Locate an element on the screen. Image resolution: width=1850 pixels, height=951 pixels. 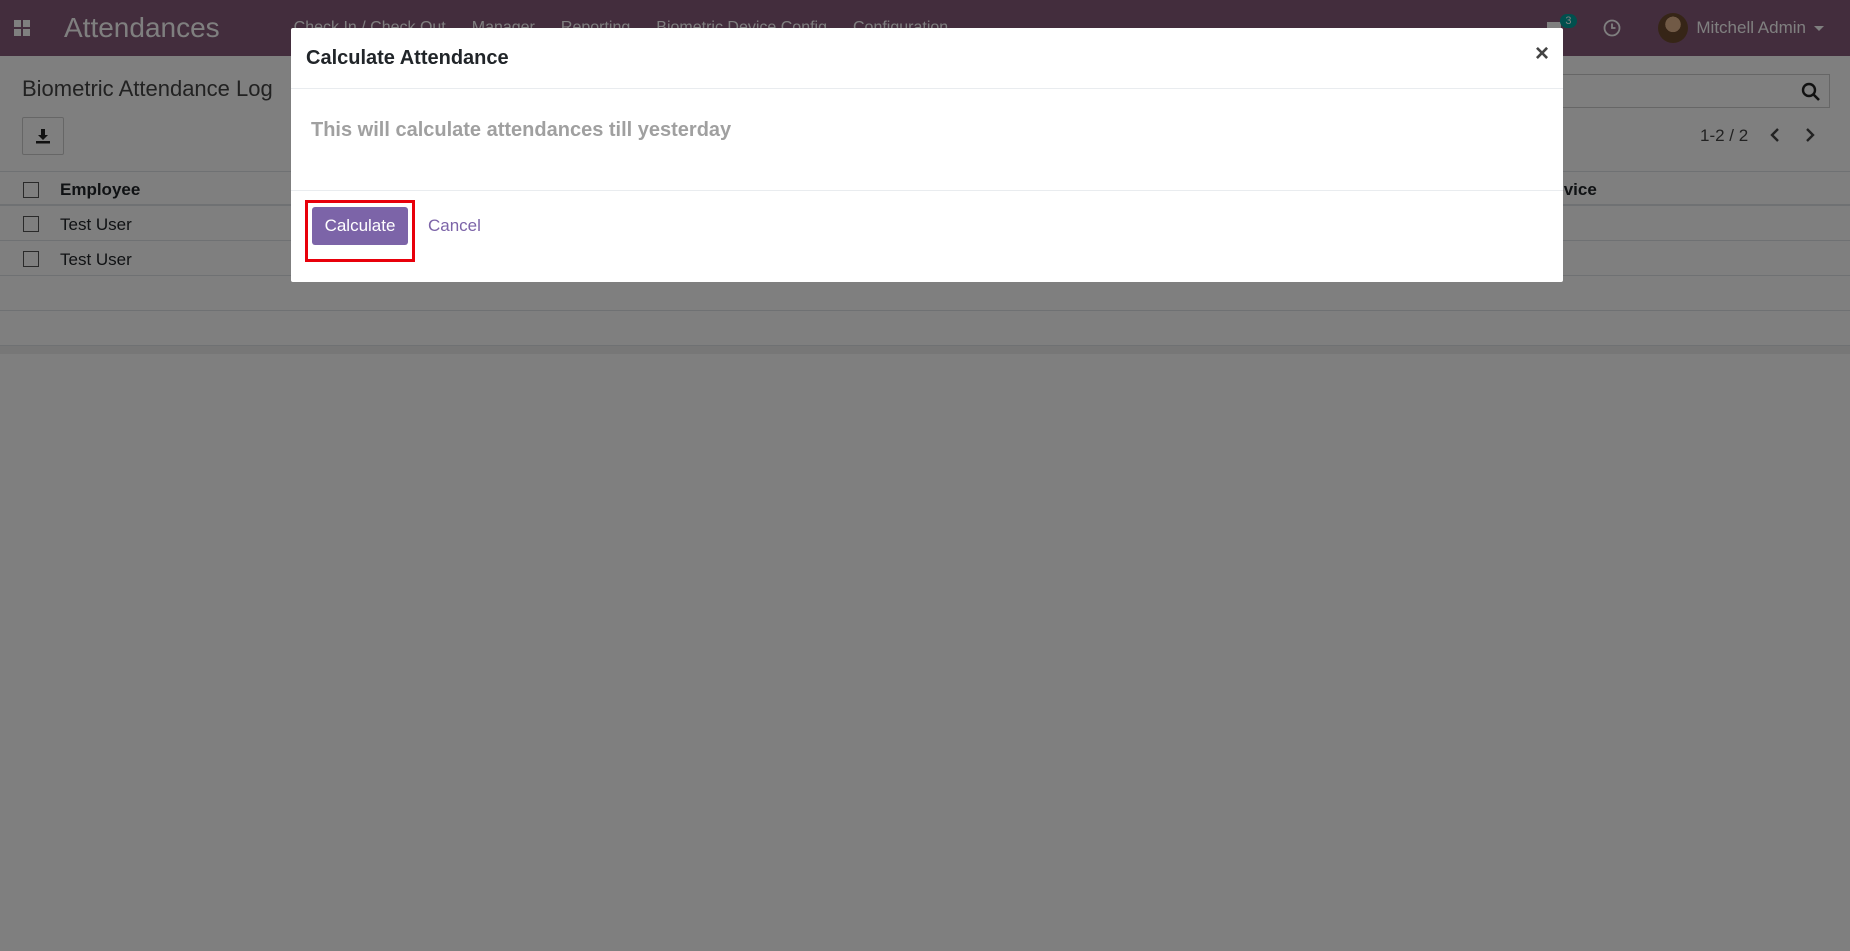
modal-footer: Calculate Cancel is located at coordinates (927, 235).